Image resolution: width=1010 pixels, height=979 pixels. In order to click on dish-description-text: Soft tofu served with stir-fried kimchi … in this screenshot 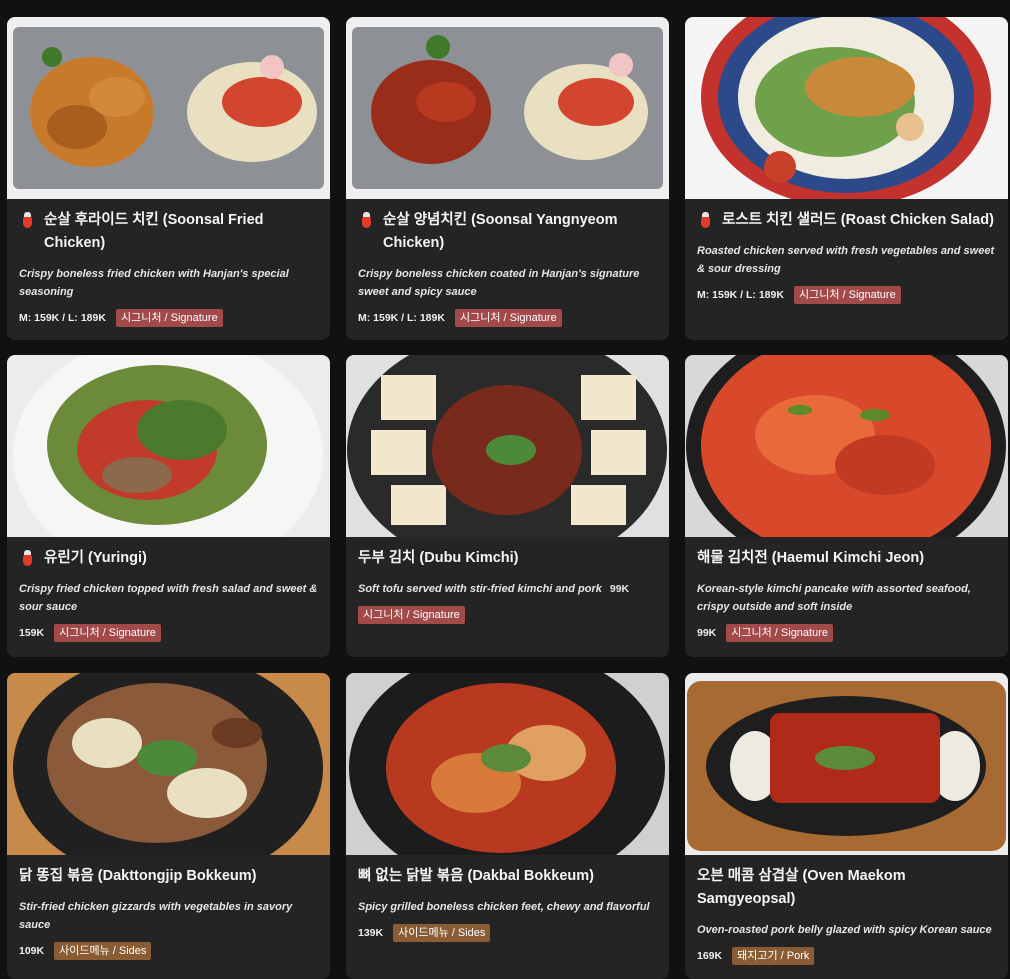, I will do `click(480, 589)`.